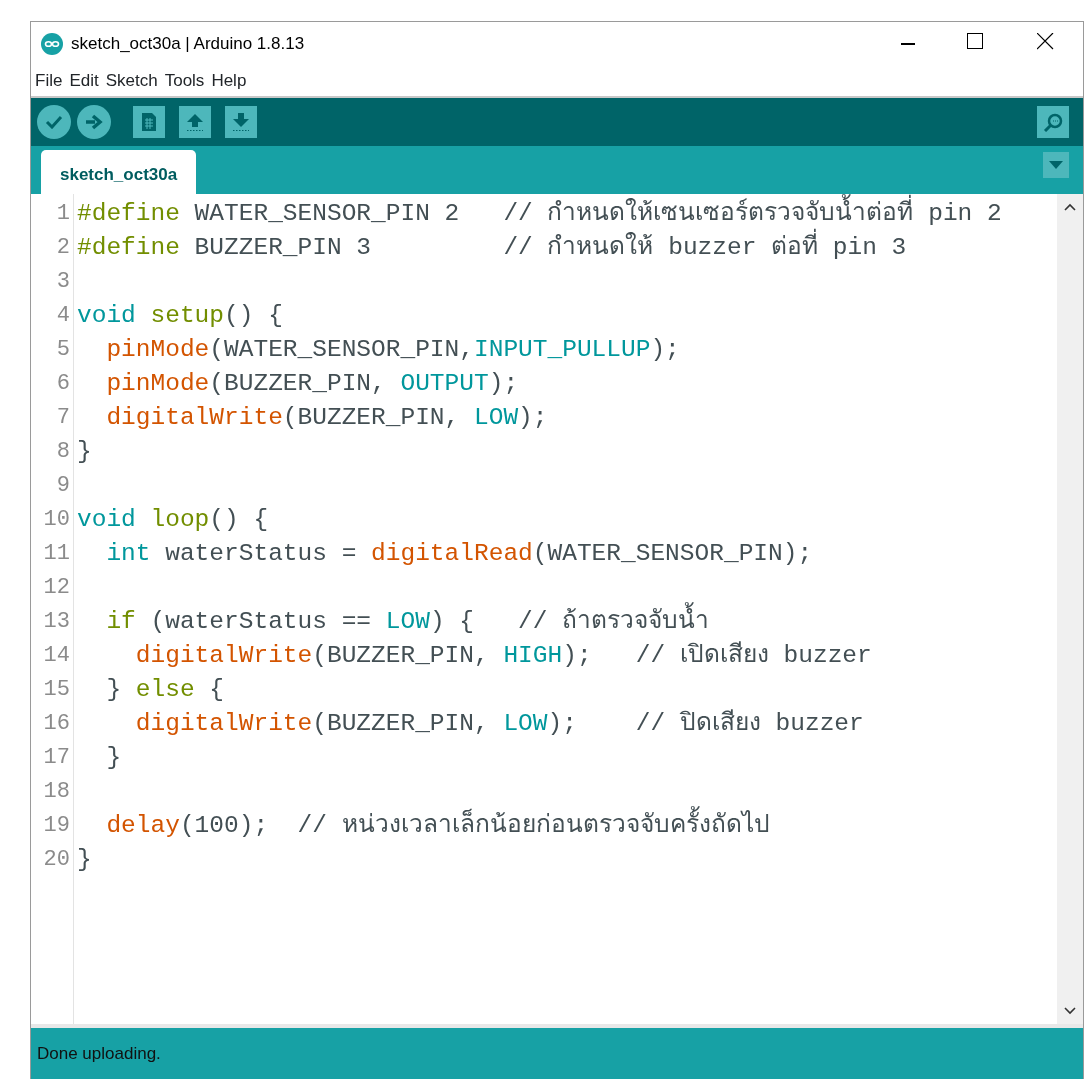 The width and height of the screenshot is (1090, 1079). I want to click on sketch-tab: sketch_oct30a, so click(119, 171).